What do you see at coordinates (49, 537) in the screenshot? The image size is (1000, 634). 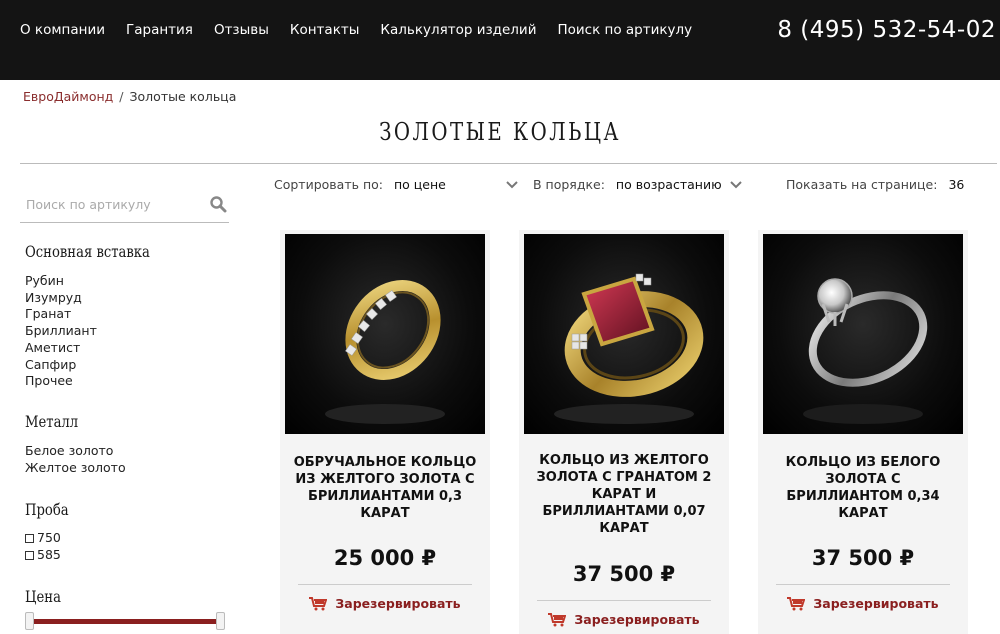 I see `probe-750-label: 750` at bounding box center [49, 537].